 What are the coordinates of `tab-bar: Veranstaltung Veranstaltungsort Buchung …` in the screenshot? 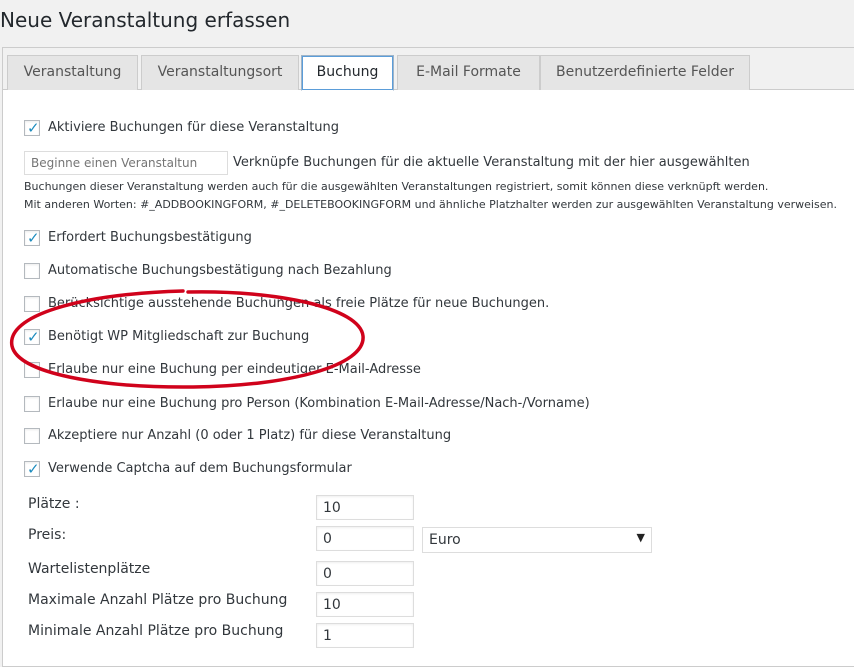 It's located at (428, 69).